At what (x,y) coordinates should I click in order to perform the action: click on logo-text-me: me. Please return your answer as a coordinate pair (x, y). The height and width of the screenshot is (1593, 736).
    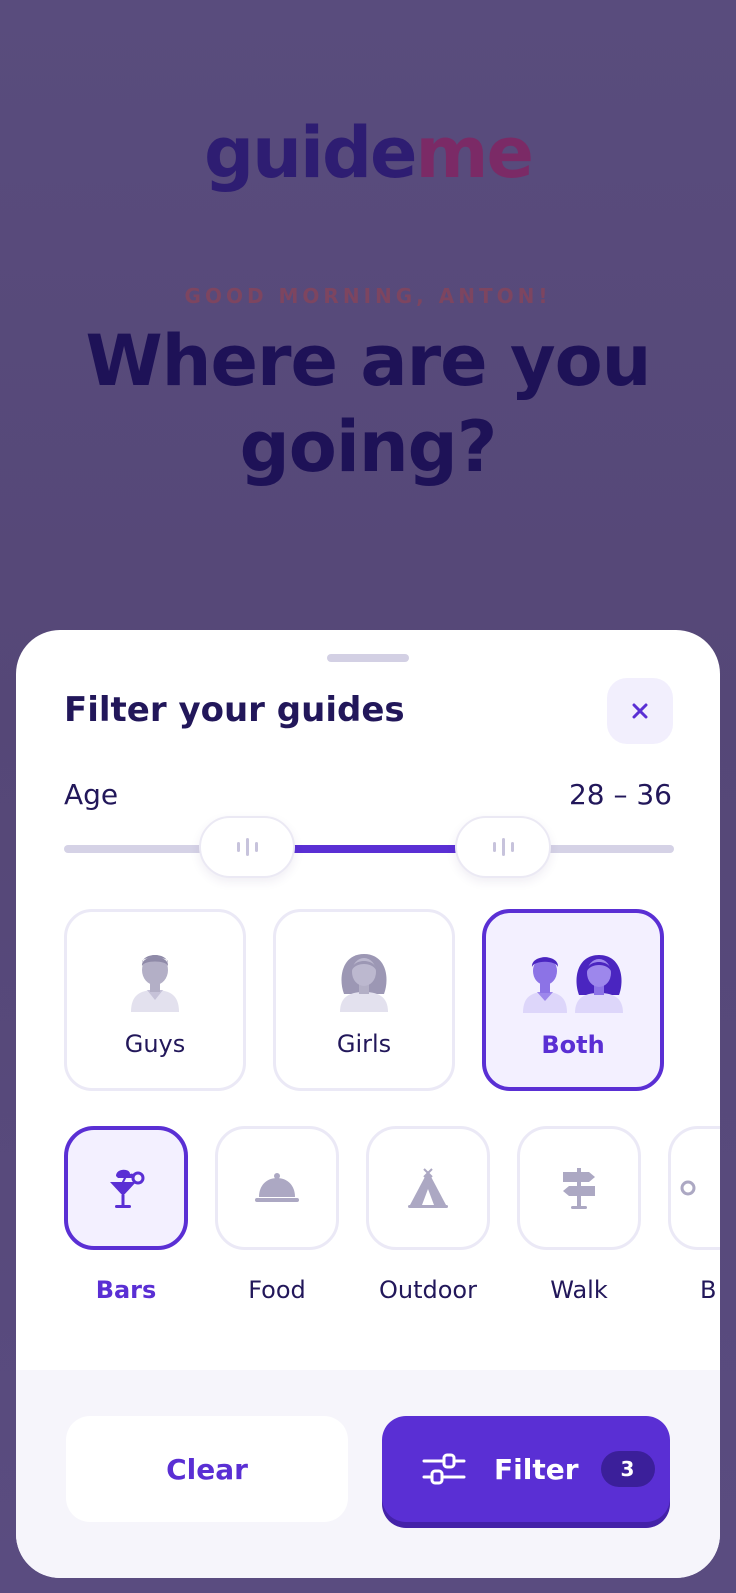
    Looking at the image, I should click on (474, 153).